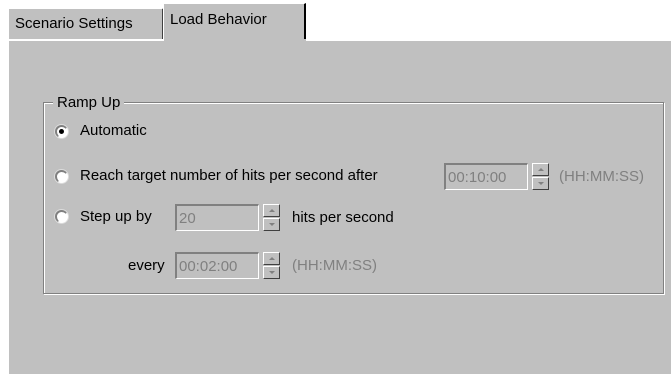 The image size is (671, 374). I want to click on step-up-unit-label: hits per second, so click(343, 217).